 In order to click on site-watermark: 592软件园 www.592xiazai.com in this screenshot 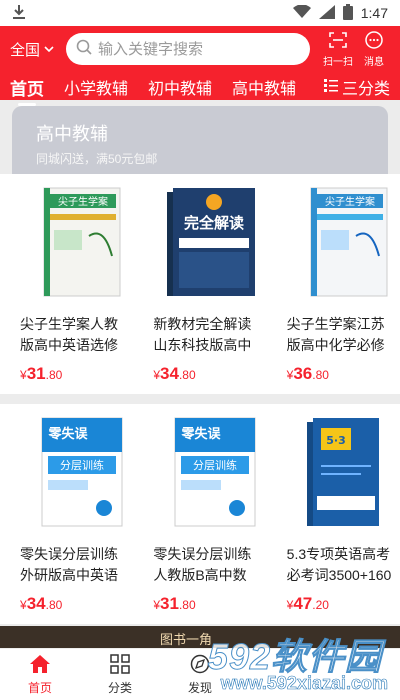, I will do `click(292, 661)`.